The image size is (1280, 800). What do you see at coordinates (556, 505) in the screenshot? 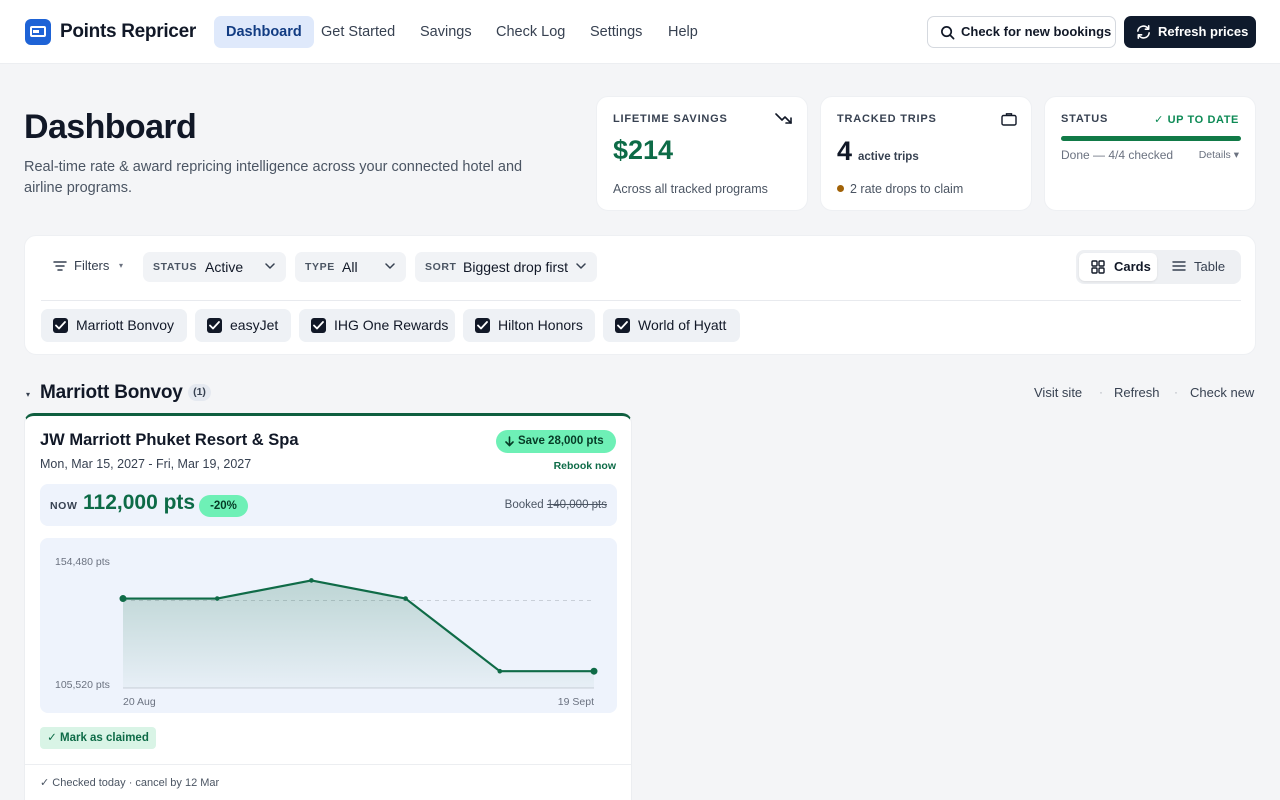
I see `booked-price: Booked 140,000 pts` at bounding box center [556, 505].